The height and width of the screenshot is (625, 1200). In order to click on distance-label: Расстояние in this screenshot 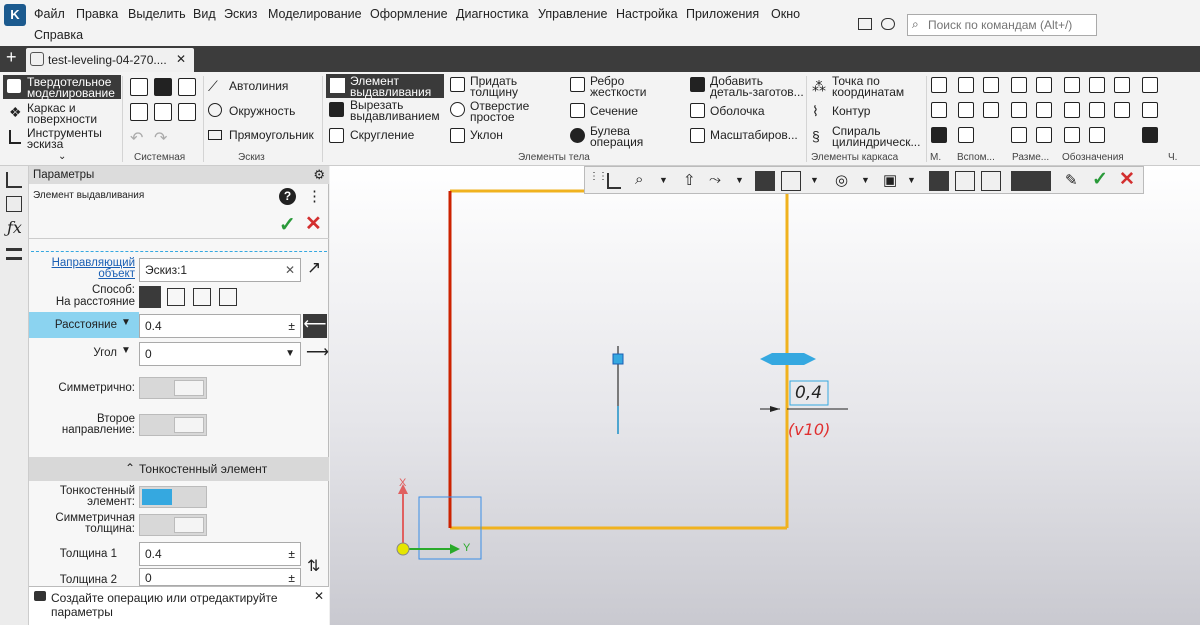, I will do `click(78, 325)`.